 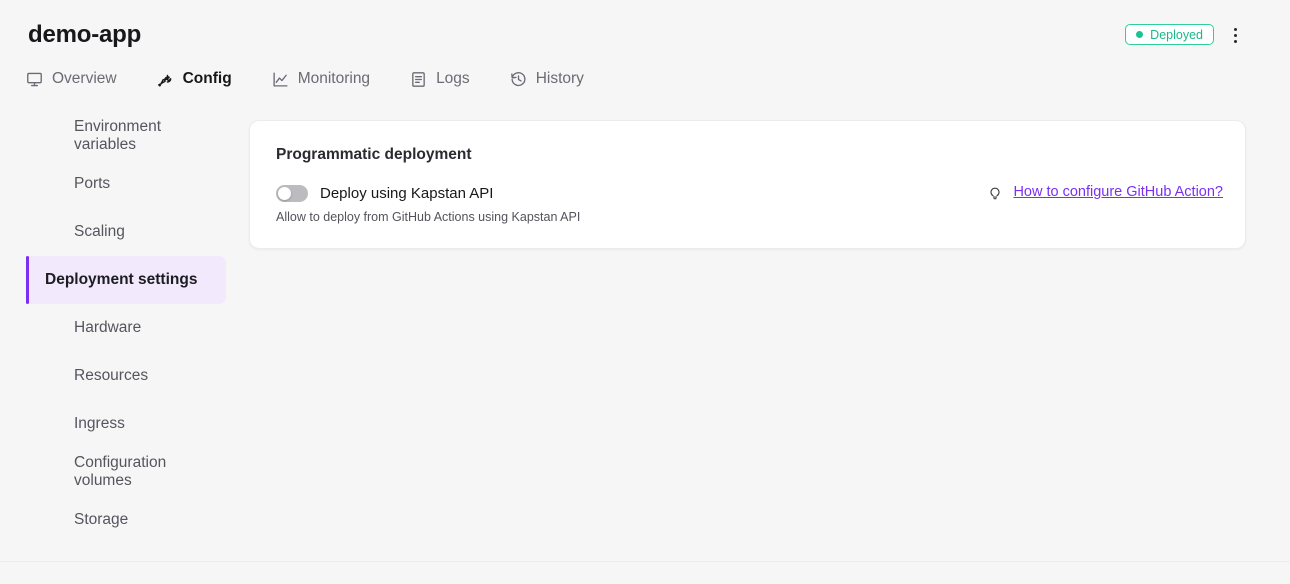 What do you see at coordinates (453, 78) in the screenshot?
I see `tab-logs-label: Logs` at bounding box center [453, 78].